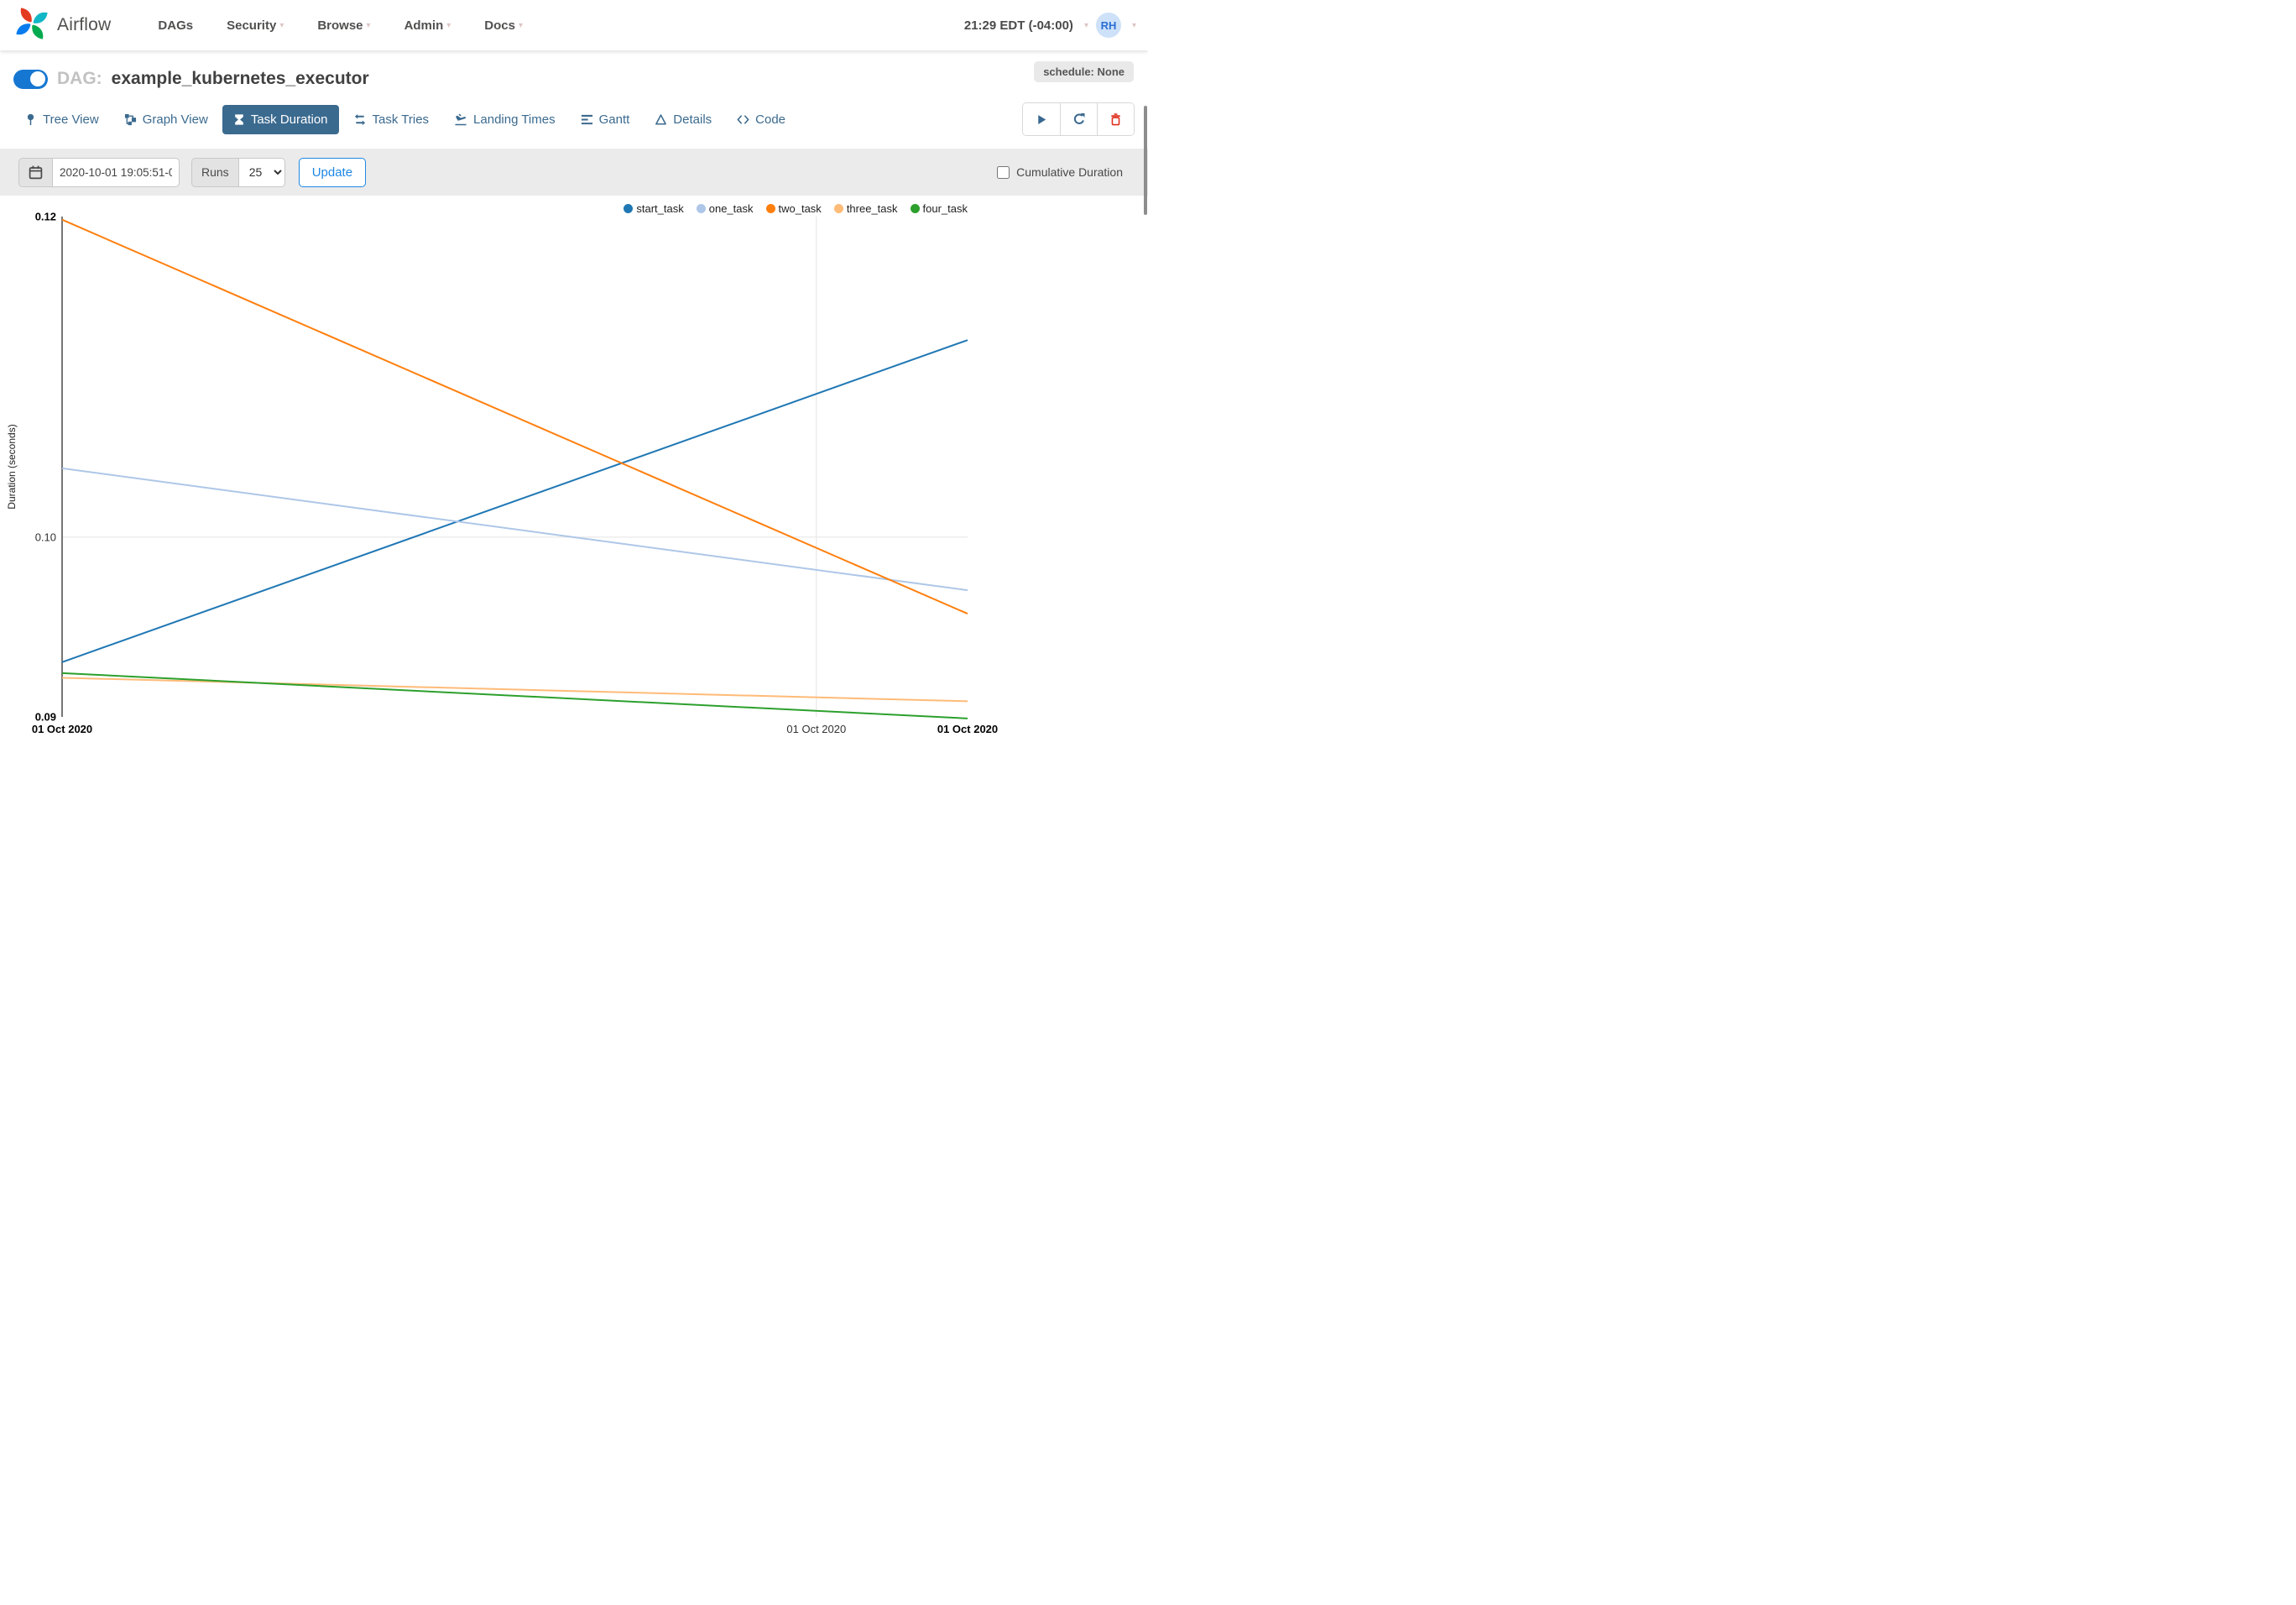 The image size is (2296, 1605). What do you see at coordinates (130, 120) in the screenshot?
I see `graph-view-icon` at bounding box center [130, 120].